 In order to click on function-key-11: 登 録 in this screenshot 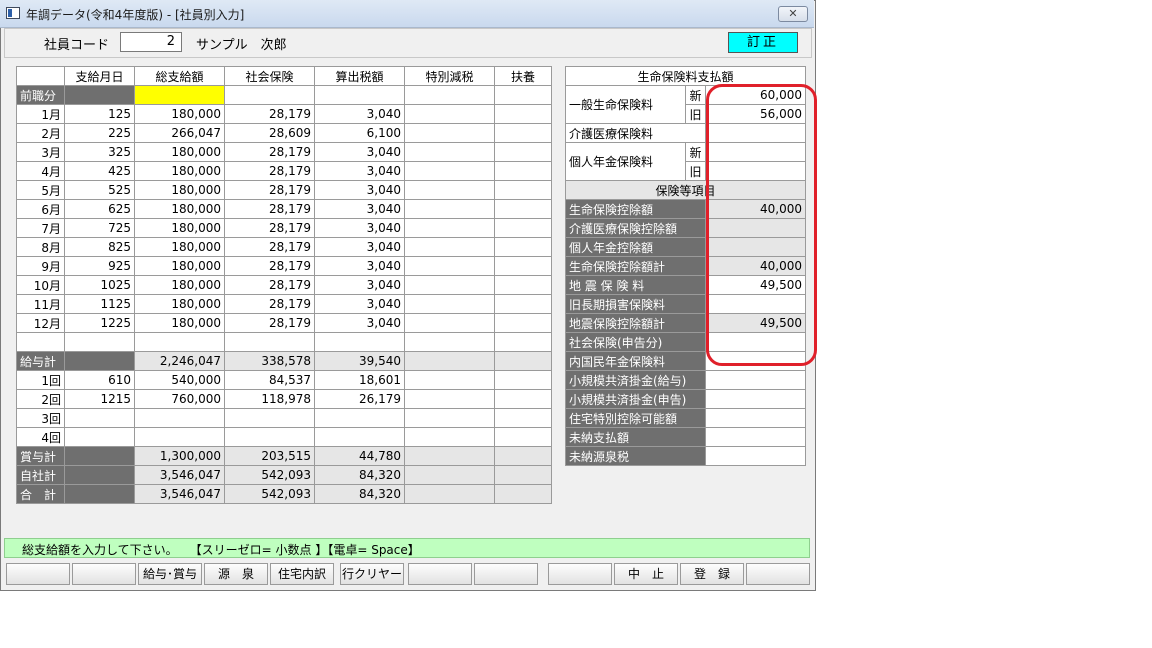, I will do `click(712, 574)`.